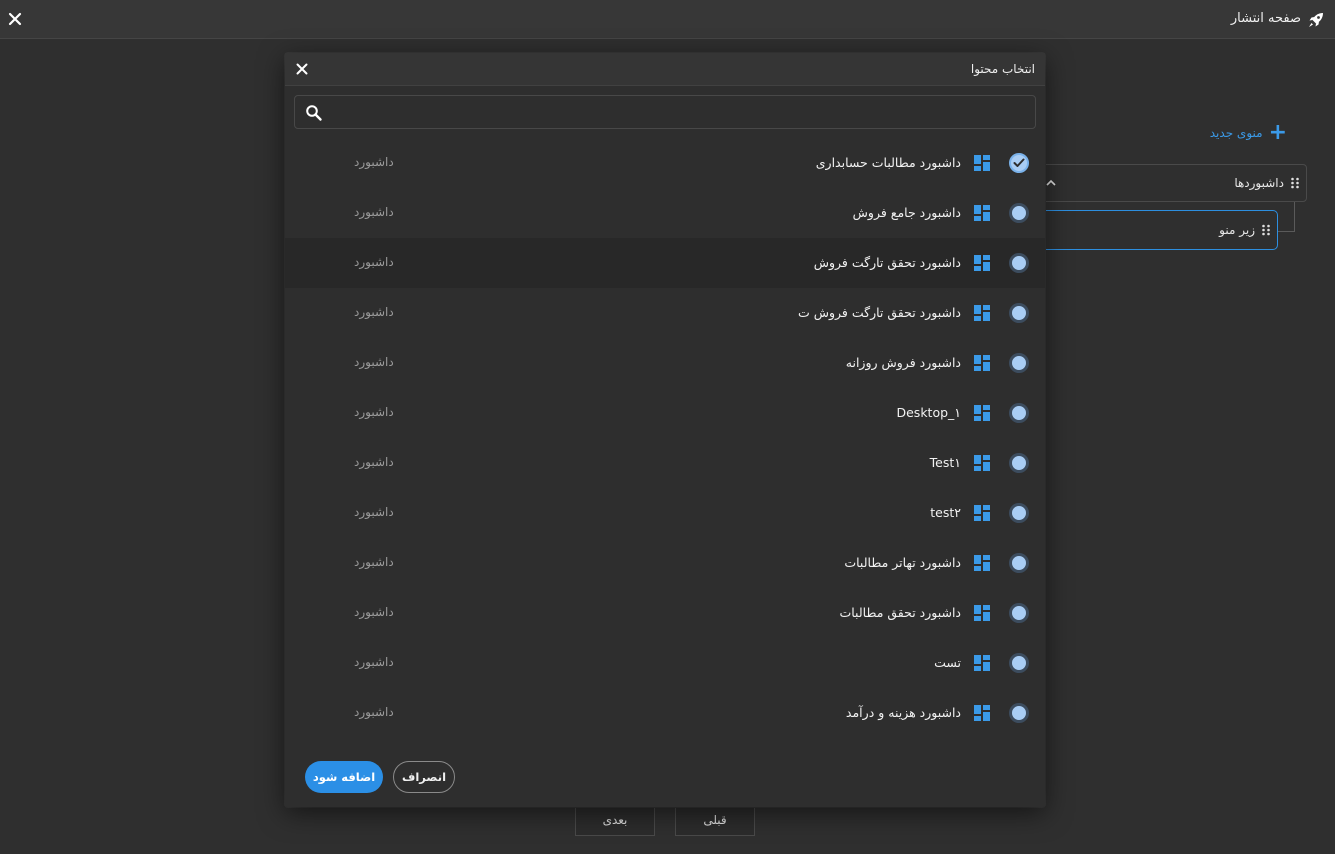 Image resolution: width=1335 pixels, height=854 pixels. I want to click on item-title: Desktop_۱, so click(928, 412).